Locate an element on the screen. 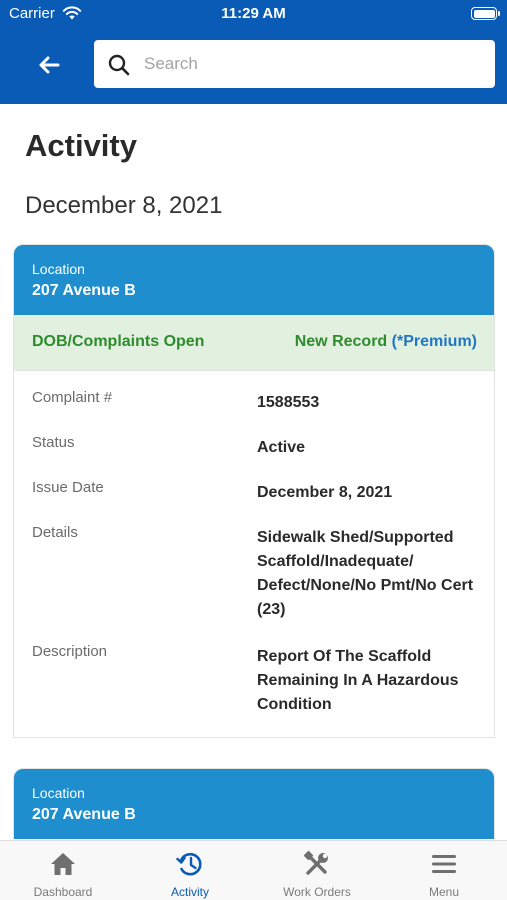  detail-label: Description is located at coordinates (70, 651).